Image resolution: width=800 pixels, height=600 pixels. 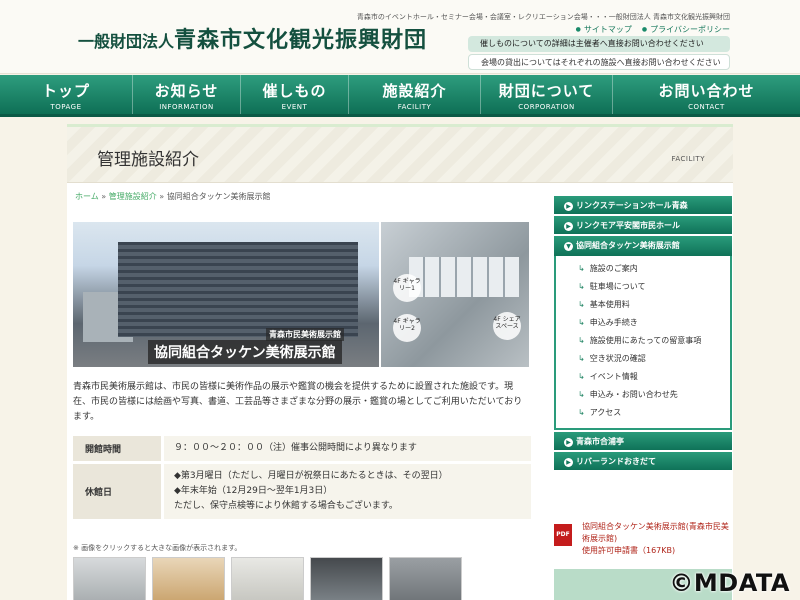 What do you see at coordinates (407, 288) in the screenshot?
I see `floor-sign-1: 4F ギャラリー1` at bounding box center [407, 288].